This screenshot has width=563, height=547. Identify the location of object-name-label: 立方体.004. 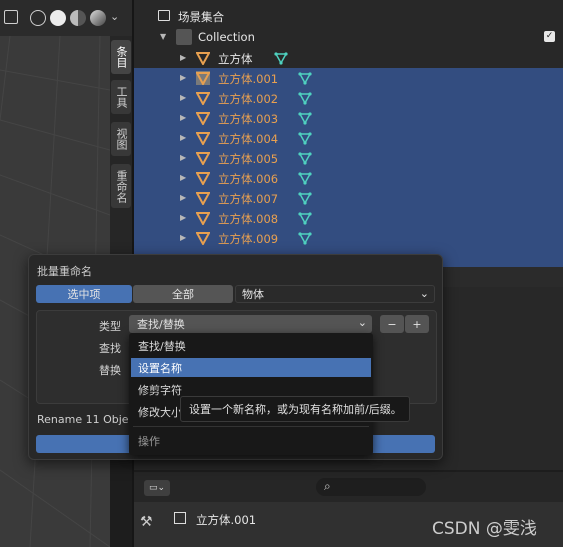
(248, 139).